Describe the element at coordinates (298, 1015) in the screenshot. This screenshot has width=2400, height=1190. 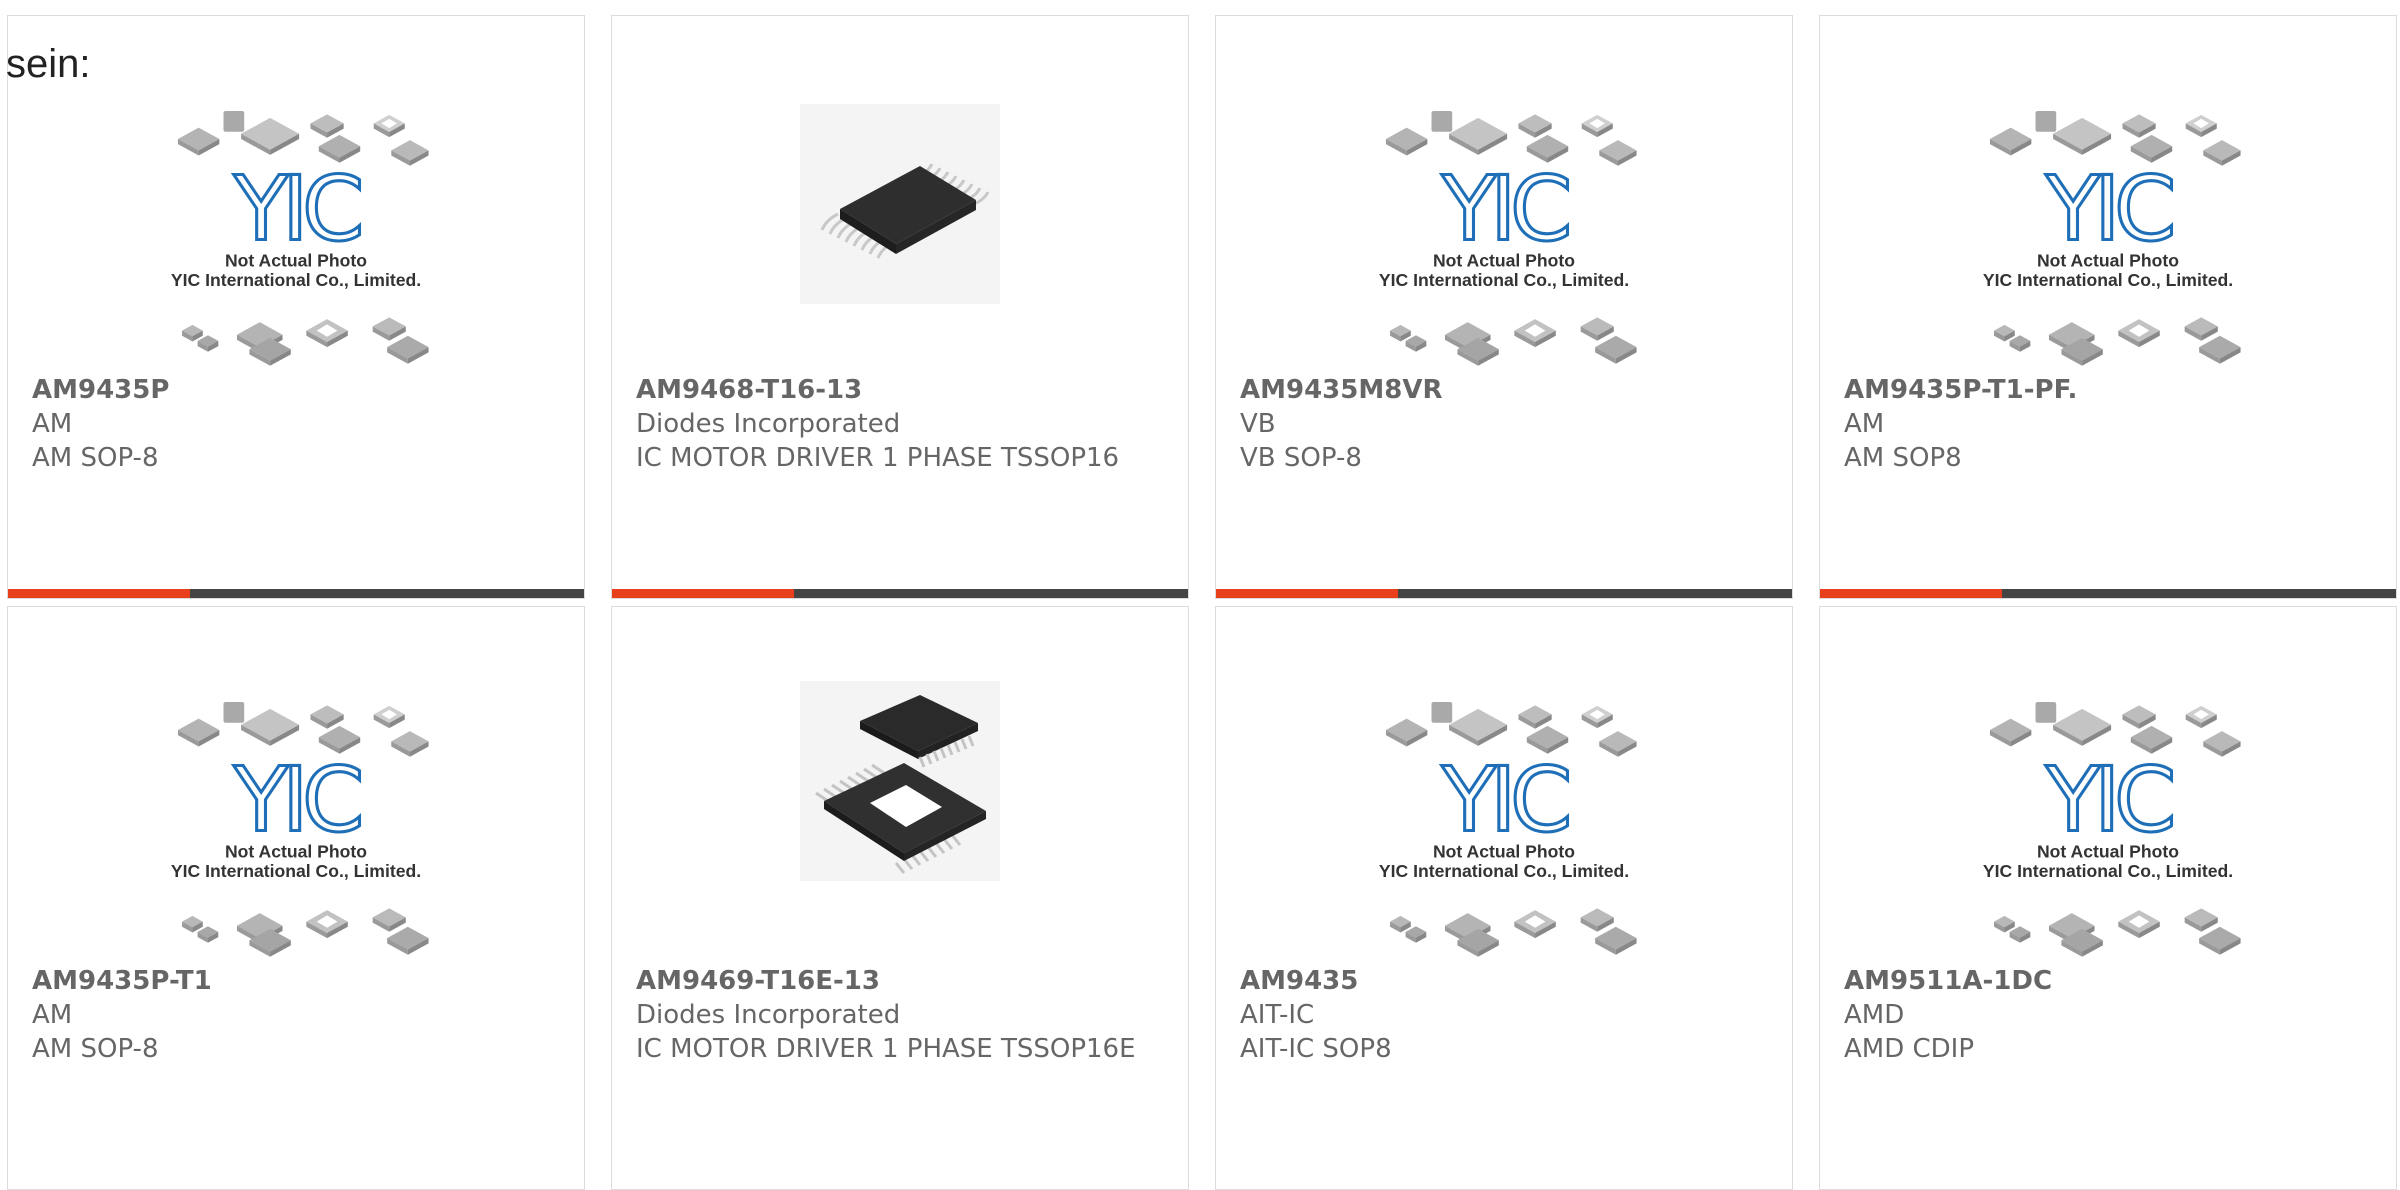
I see `product-info: AM9435P-T1 AM AM SOP-8` at that location.